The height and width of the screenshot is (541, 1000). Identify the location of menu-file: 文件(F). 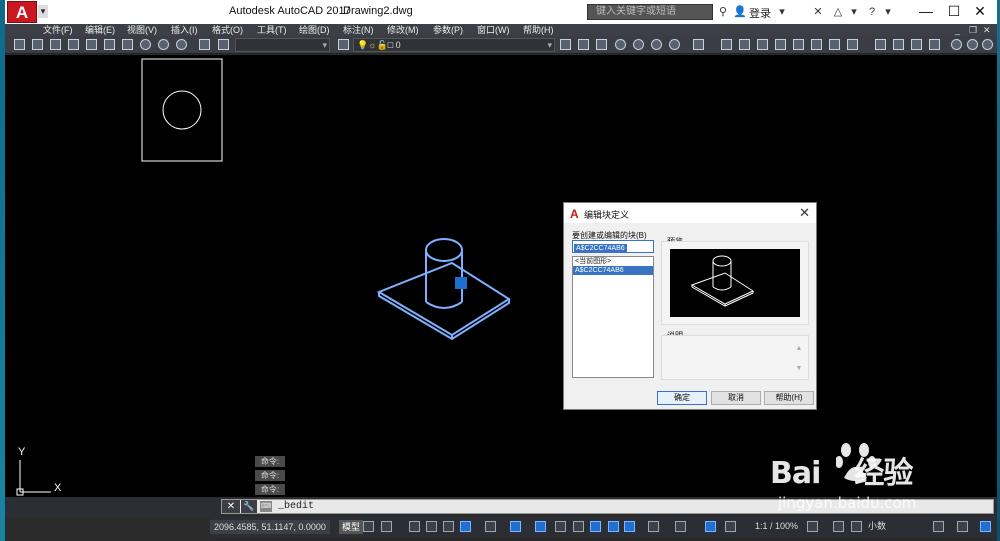
(58, 30).